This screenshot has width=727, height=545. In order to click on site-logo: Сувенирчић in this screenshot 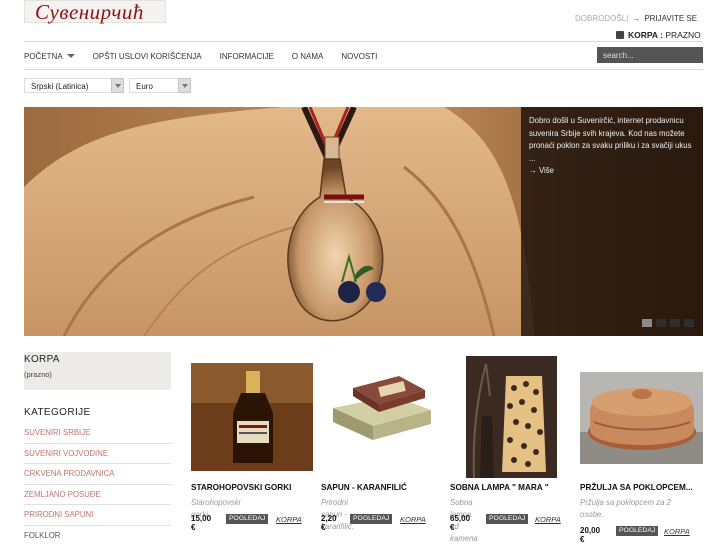, I will do `click(95, 12)`.